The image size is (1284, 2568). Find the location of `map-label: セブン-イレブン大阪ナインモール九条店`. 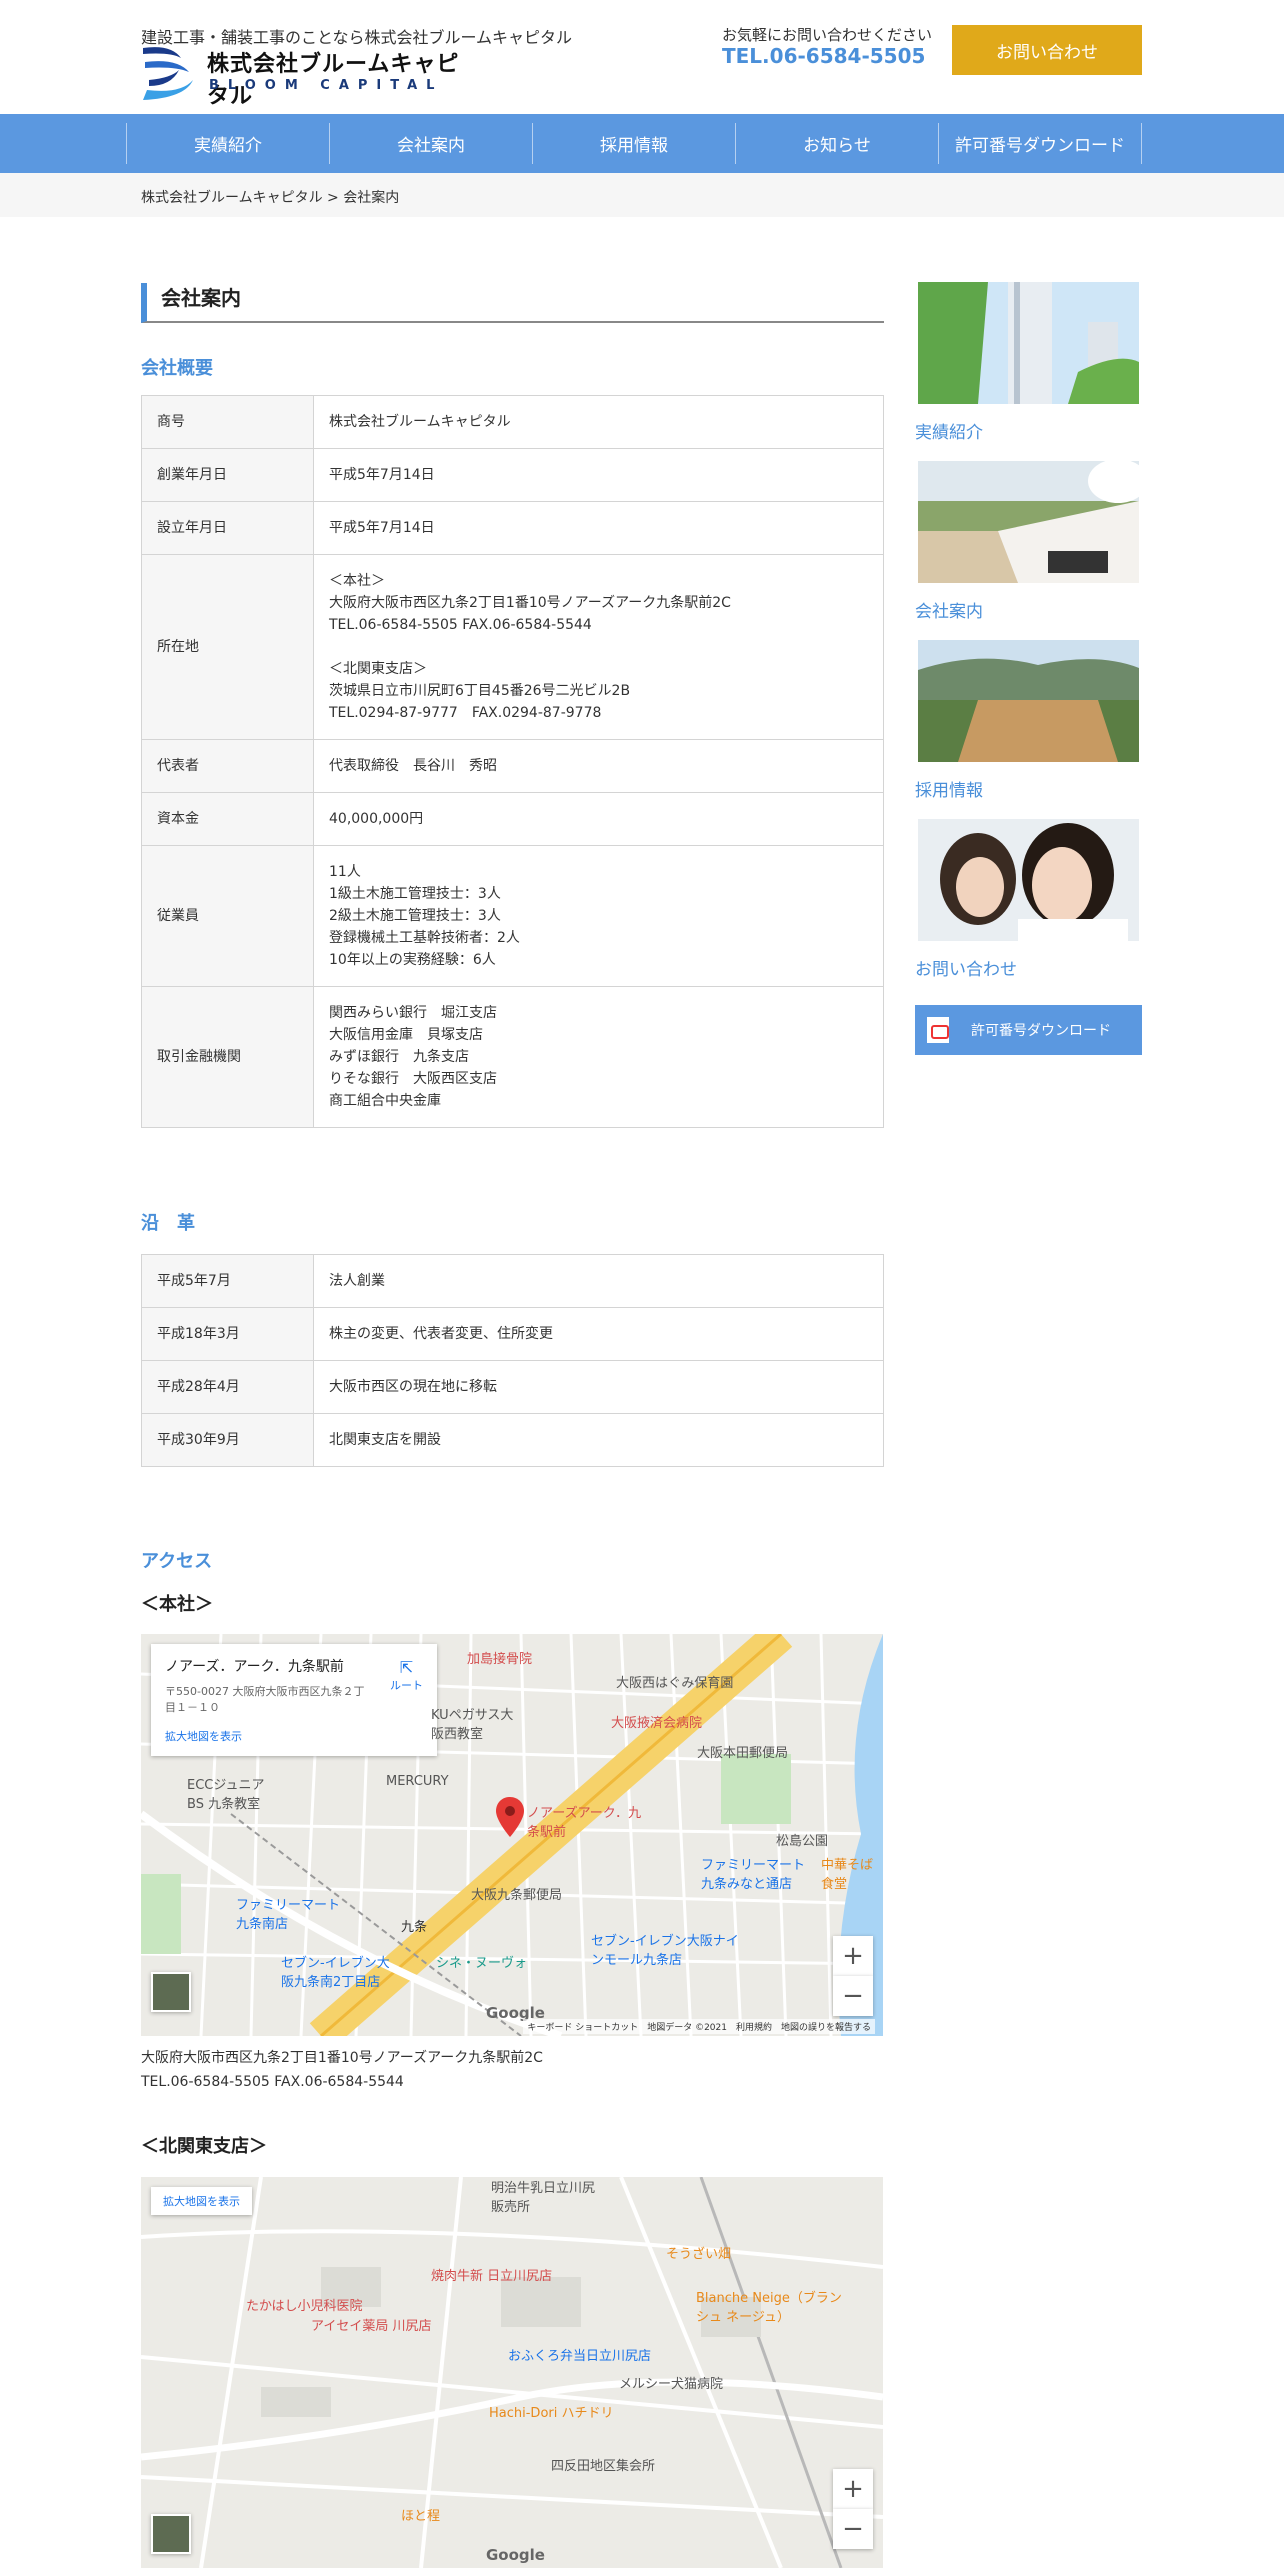

map-label: セブン-イレブン大阪ナインモール九条店 is located at coordinates (665, 1951).